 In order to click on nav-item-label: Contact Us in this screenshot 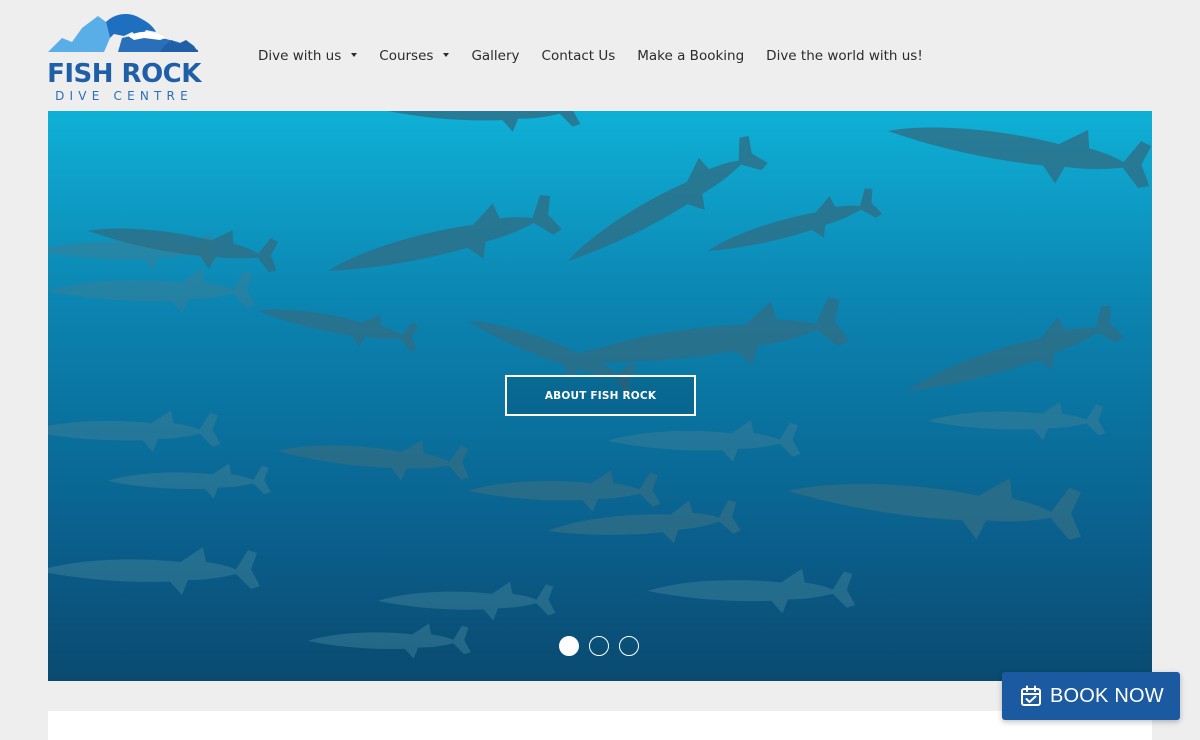, I will do `click(578, 56)`.